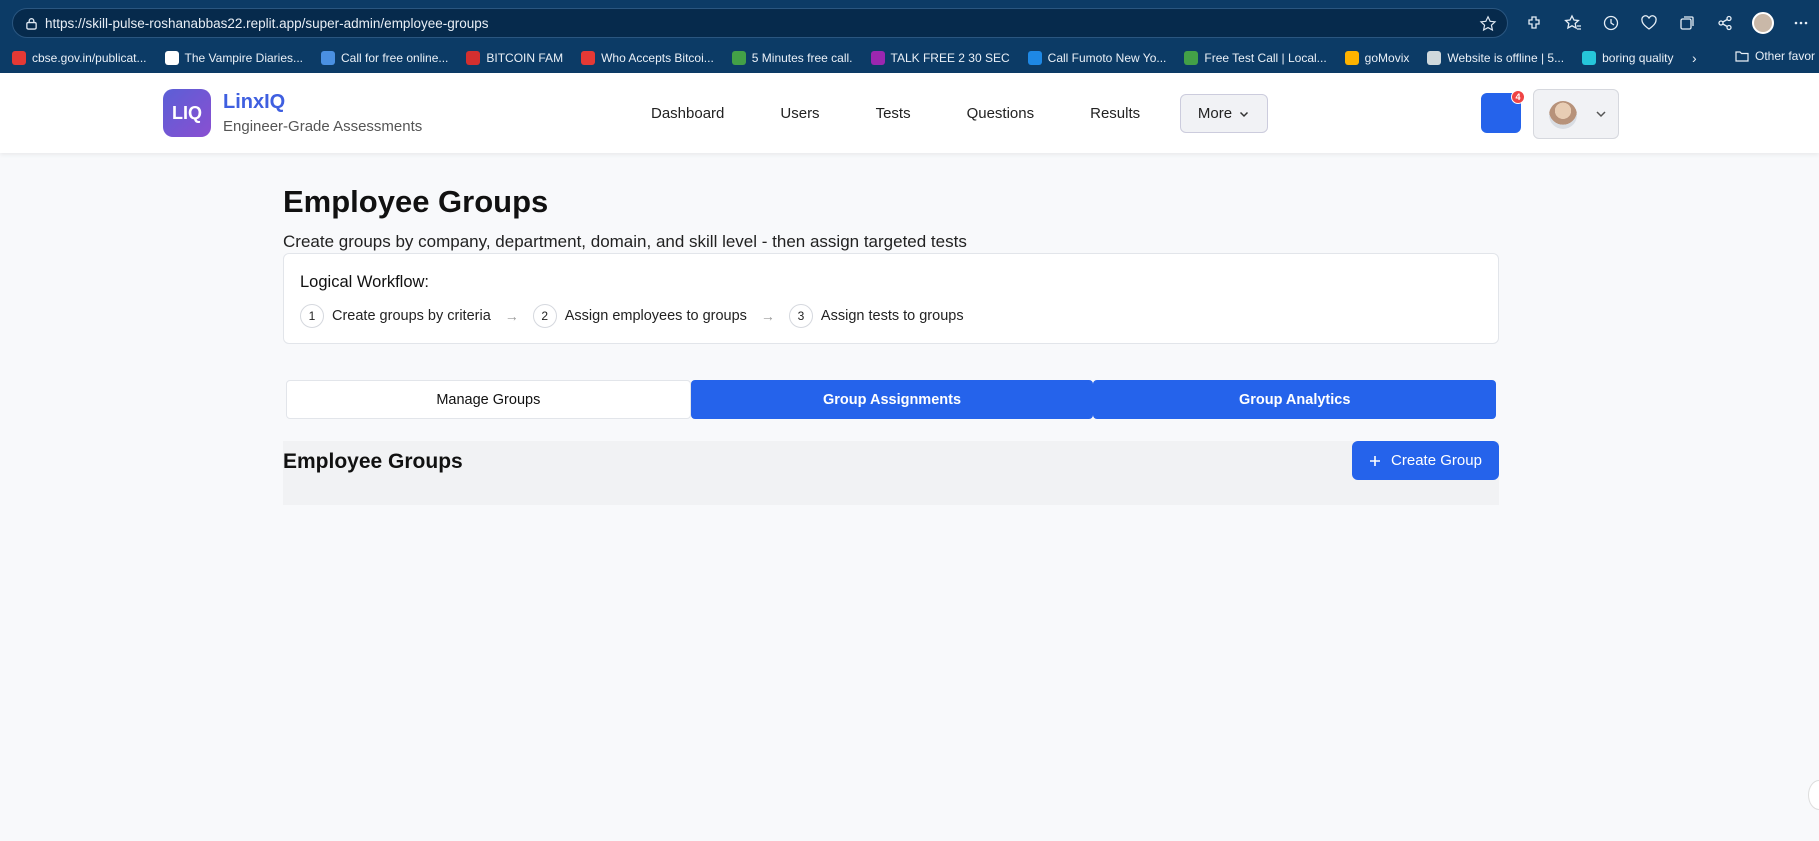 This screenshot has width=1819, height=841. I want to click on tab-manage-groups: Manage Groups, so click(488, 399).